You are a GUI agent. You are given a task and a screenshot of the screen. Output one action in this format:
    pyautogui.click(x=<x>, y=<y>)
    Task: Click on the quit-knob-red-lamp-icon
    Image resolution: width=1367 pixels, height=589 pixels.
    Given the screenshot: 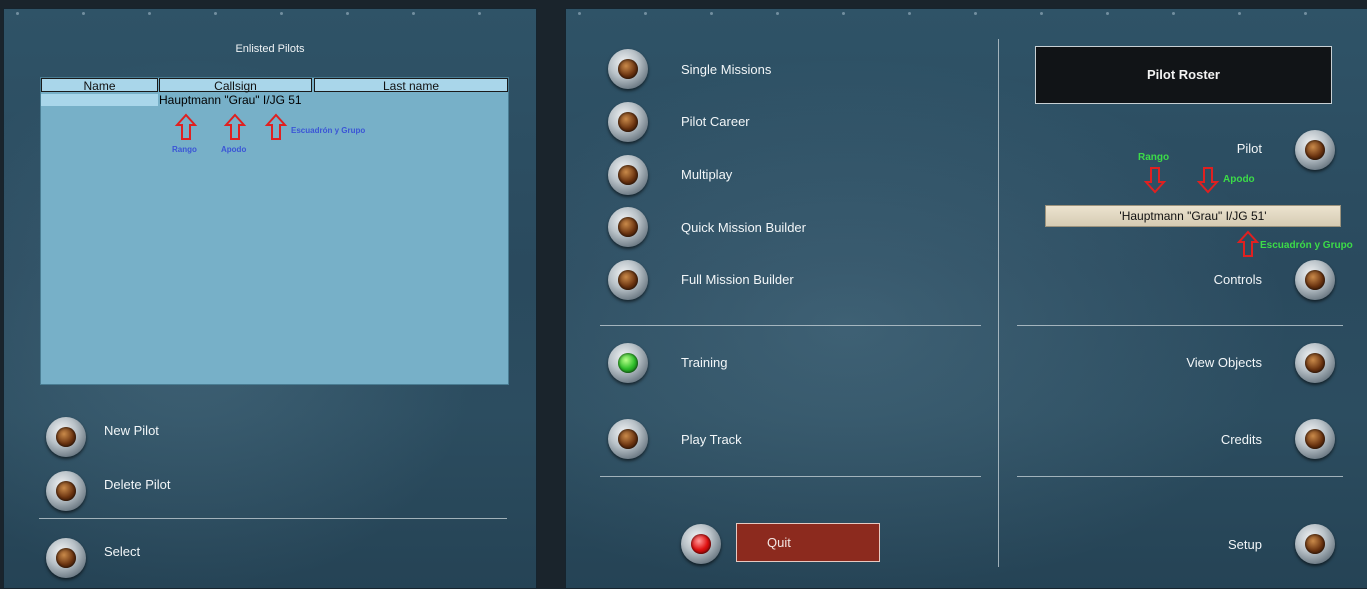 What is the action you would take?
    pyautogui.click(x=701, y=544)
    